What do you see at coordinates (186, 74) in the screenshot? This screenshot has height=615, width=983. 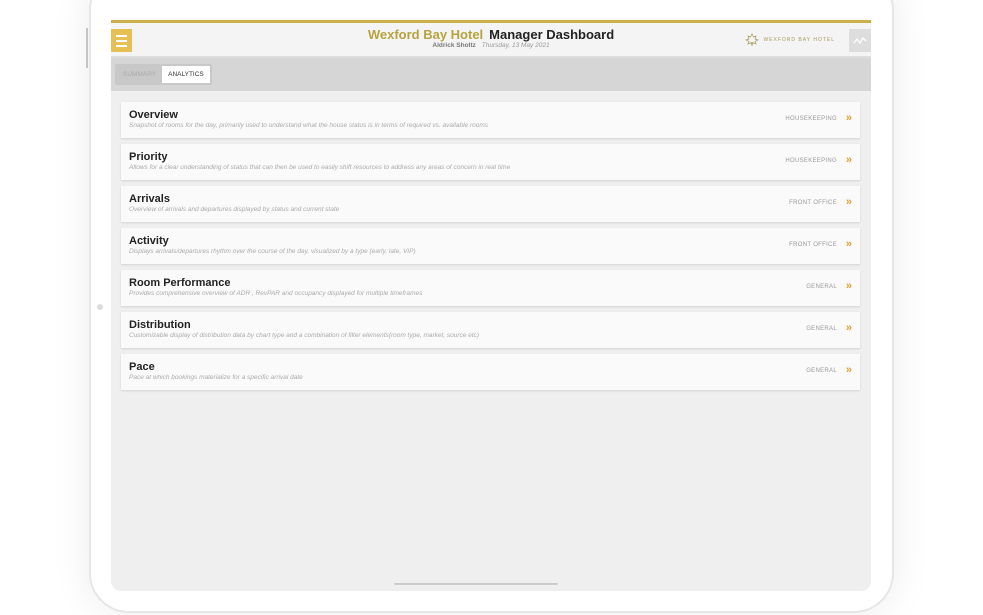 I see `tab-analytics: ANALYTICS` at bounding box center [186, 74].